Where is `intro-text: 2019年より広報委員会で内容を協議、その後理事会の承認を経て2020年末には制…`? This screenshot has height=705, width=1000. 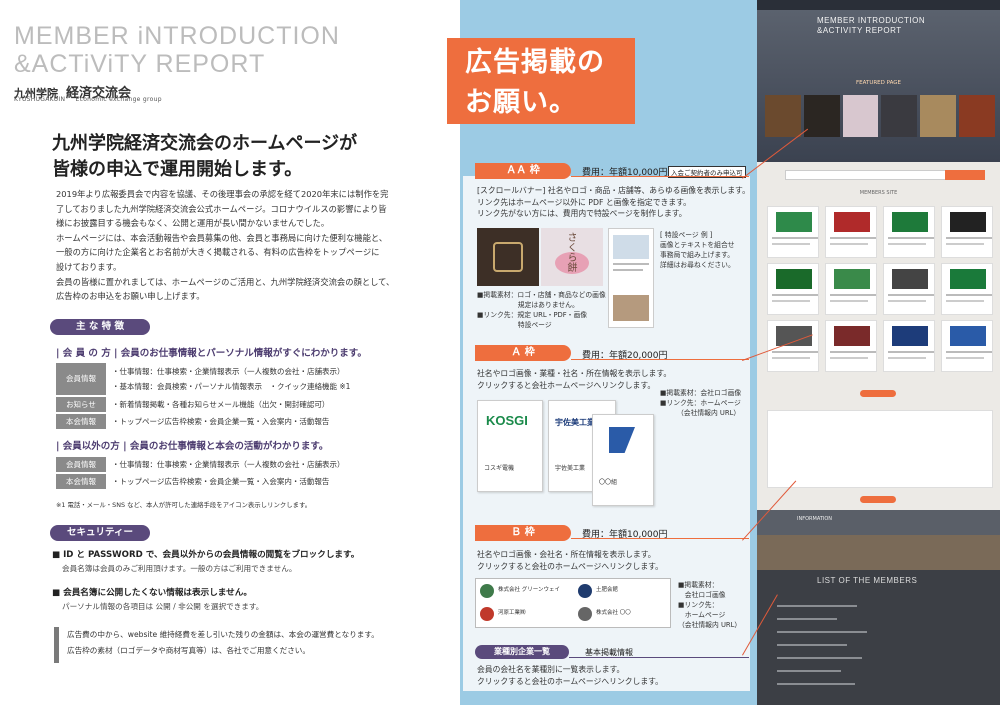
intro-text: 2019年より広報委員会で内容を協議、その後理事会の承認を経て2020年末には制… is located at coordinates (236, 245).